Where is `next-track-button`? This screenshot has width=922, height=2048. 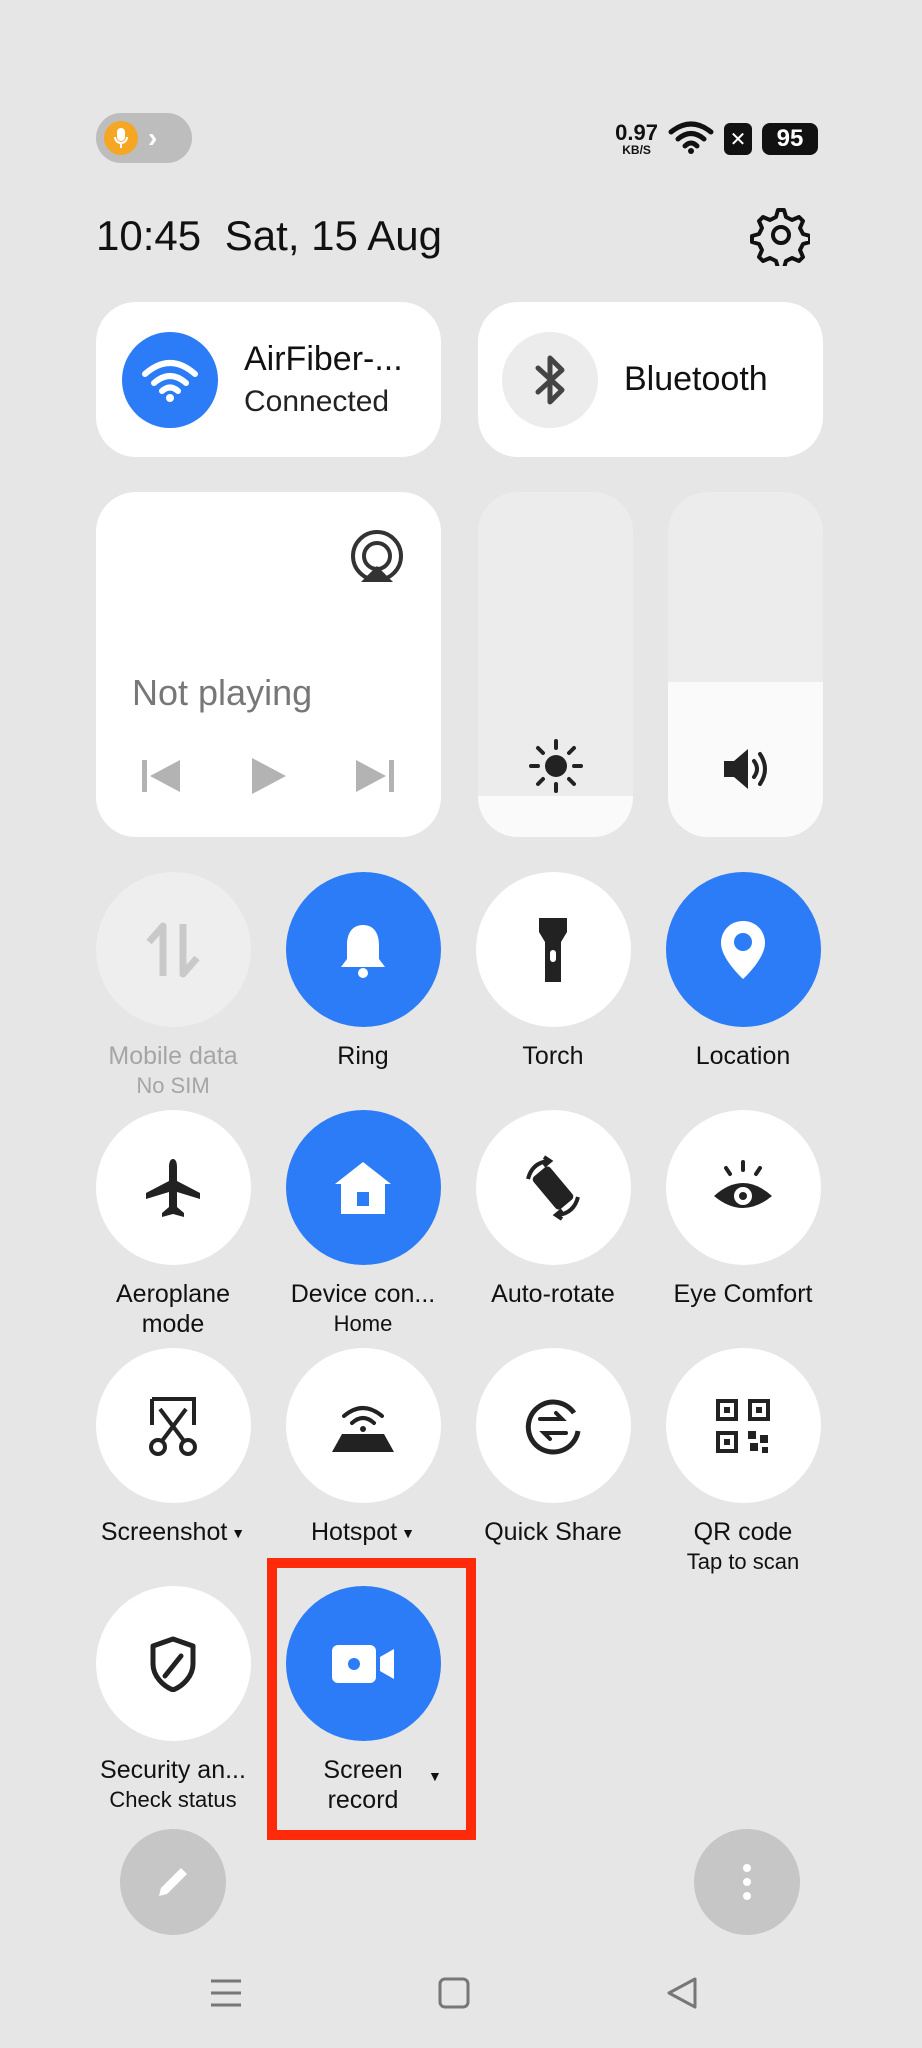
next-track-button is located at coordinates (375, 778).